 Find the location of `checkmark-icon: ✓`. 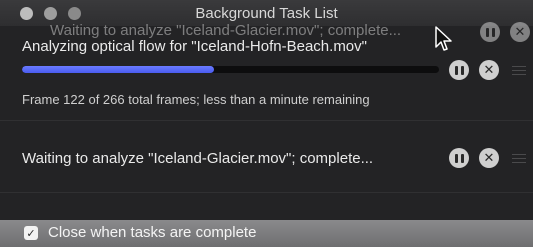

checkmark-icon: ✓ is located at coordinates (31, 233).